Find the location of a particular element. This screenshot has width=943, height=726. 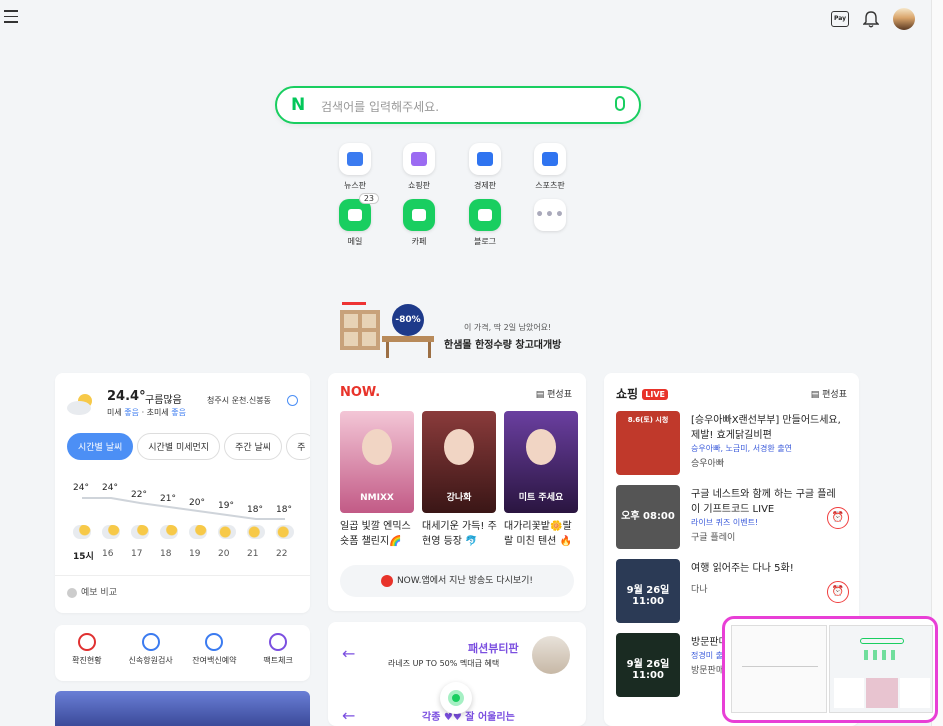

shortcut-blog: 블로그 is located at coordinates (485, 223).